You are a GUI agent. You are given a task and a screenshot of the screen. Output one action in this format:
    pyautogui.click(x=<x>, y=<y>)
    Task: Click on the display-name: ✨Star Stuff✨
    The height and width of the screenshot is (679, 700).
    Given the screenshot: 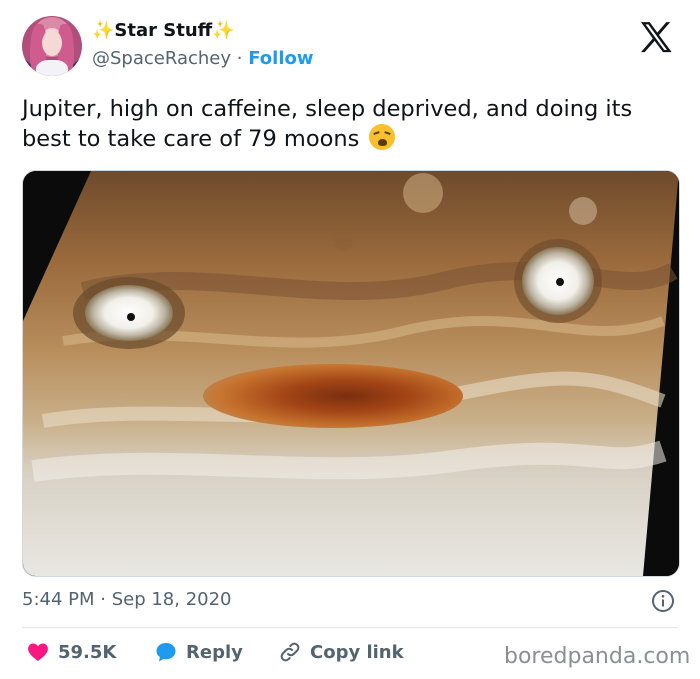 What is the action you would take?
    pyautogui.click(x=163, y=30)
    